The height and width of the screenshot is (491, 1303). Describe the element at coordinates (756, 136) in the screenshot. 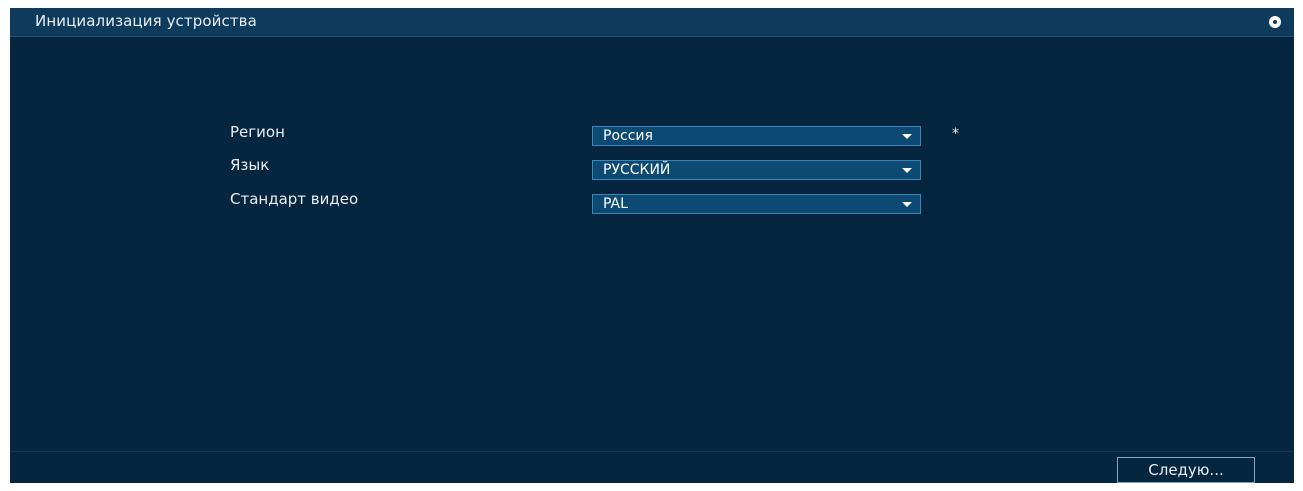

I see `region-select: Россия` at that location.